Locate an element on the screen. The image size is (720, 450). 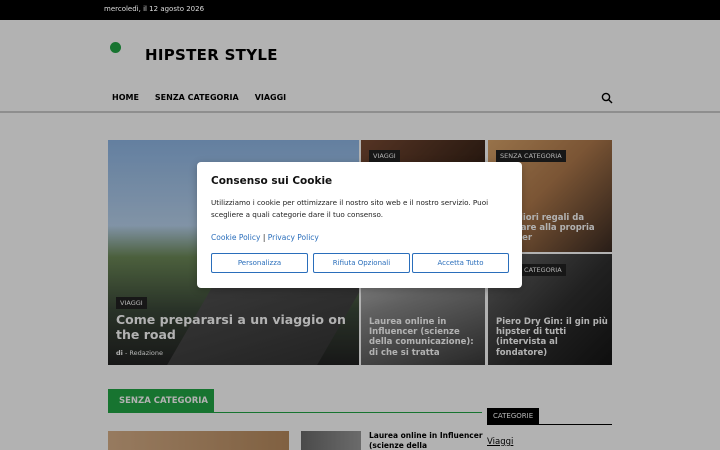
cookie-policy-link: Cookie Policy is located at coordinates (235, 237).